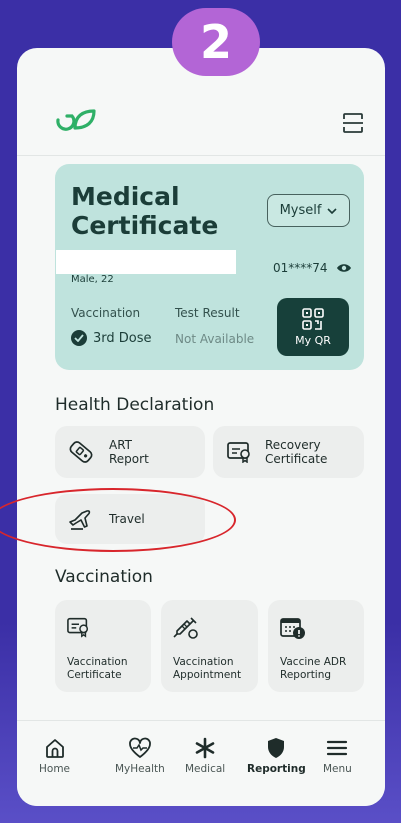  What do you see at coordinates (296, 459) in the screenshot?
I see `recovery-certificate-label-line2: Certificate` at bounding box center [296, 459].